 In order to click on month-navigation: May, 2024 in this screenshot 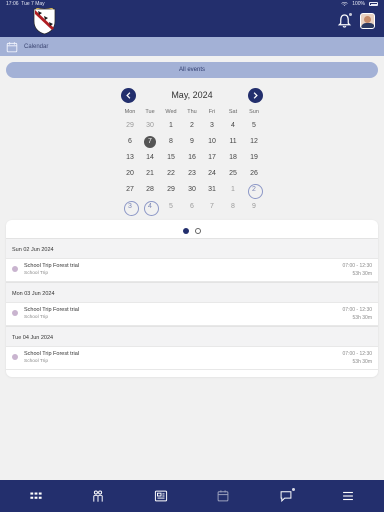, I will do `click(192, 96)`.